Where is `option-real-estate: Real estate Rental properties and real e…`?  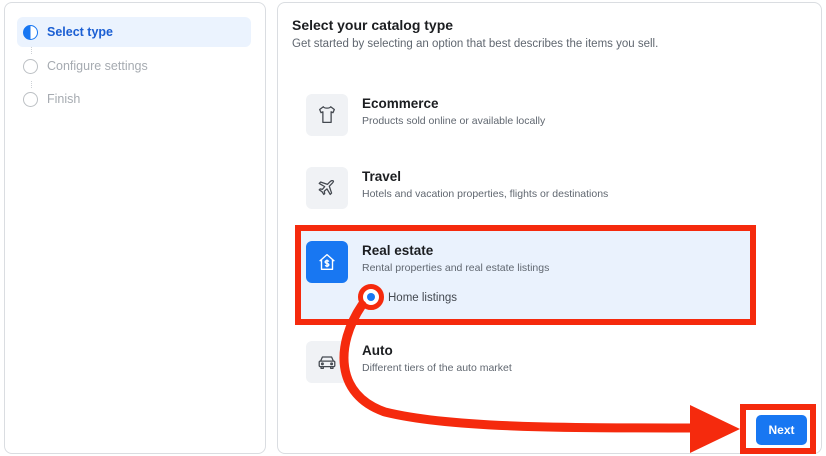 option-real-estate: Real estate Rental properties and real e… is located at coordinates (526, 263).